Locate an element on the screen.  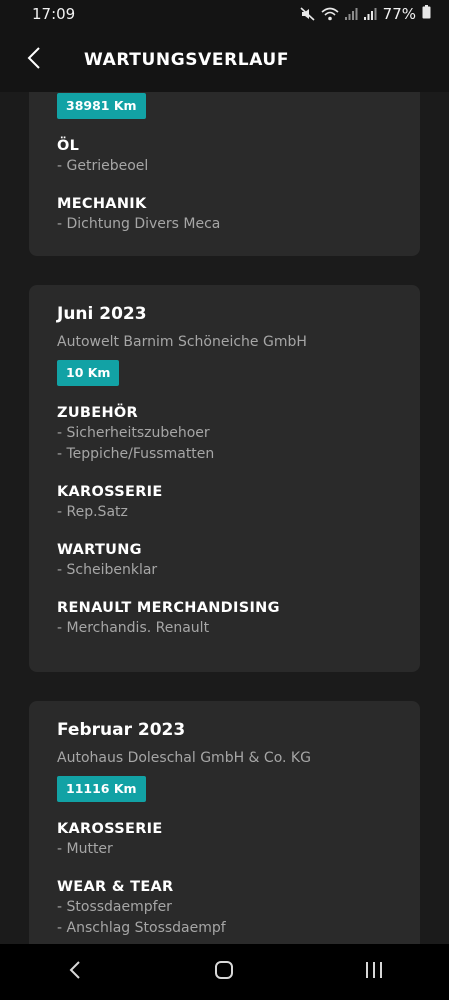
status-icons is located at coordinates (338, 14).